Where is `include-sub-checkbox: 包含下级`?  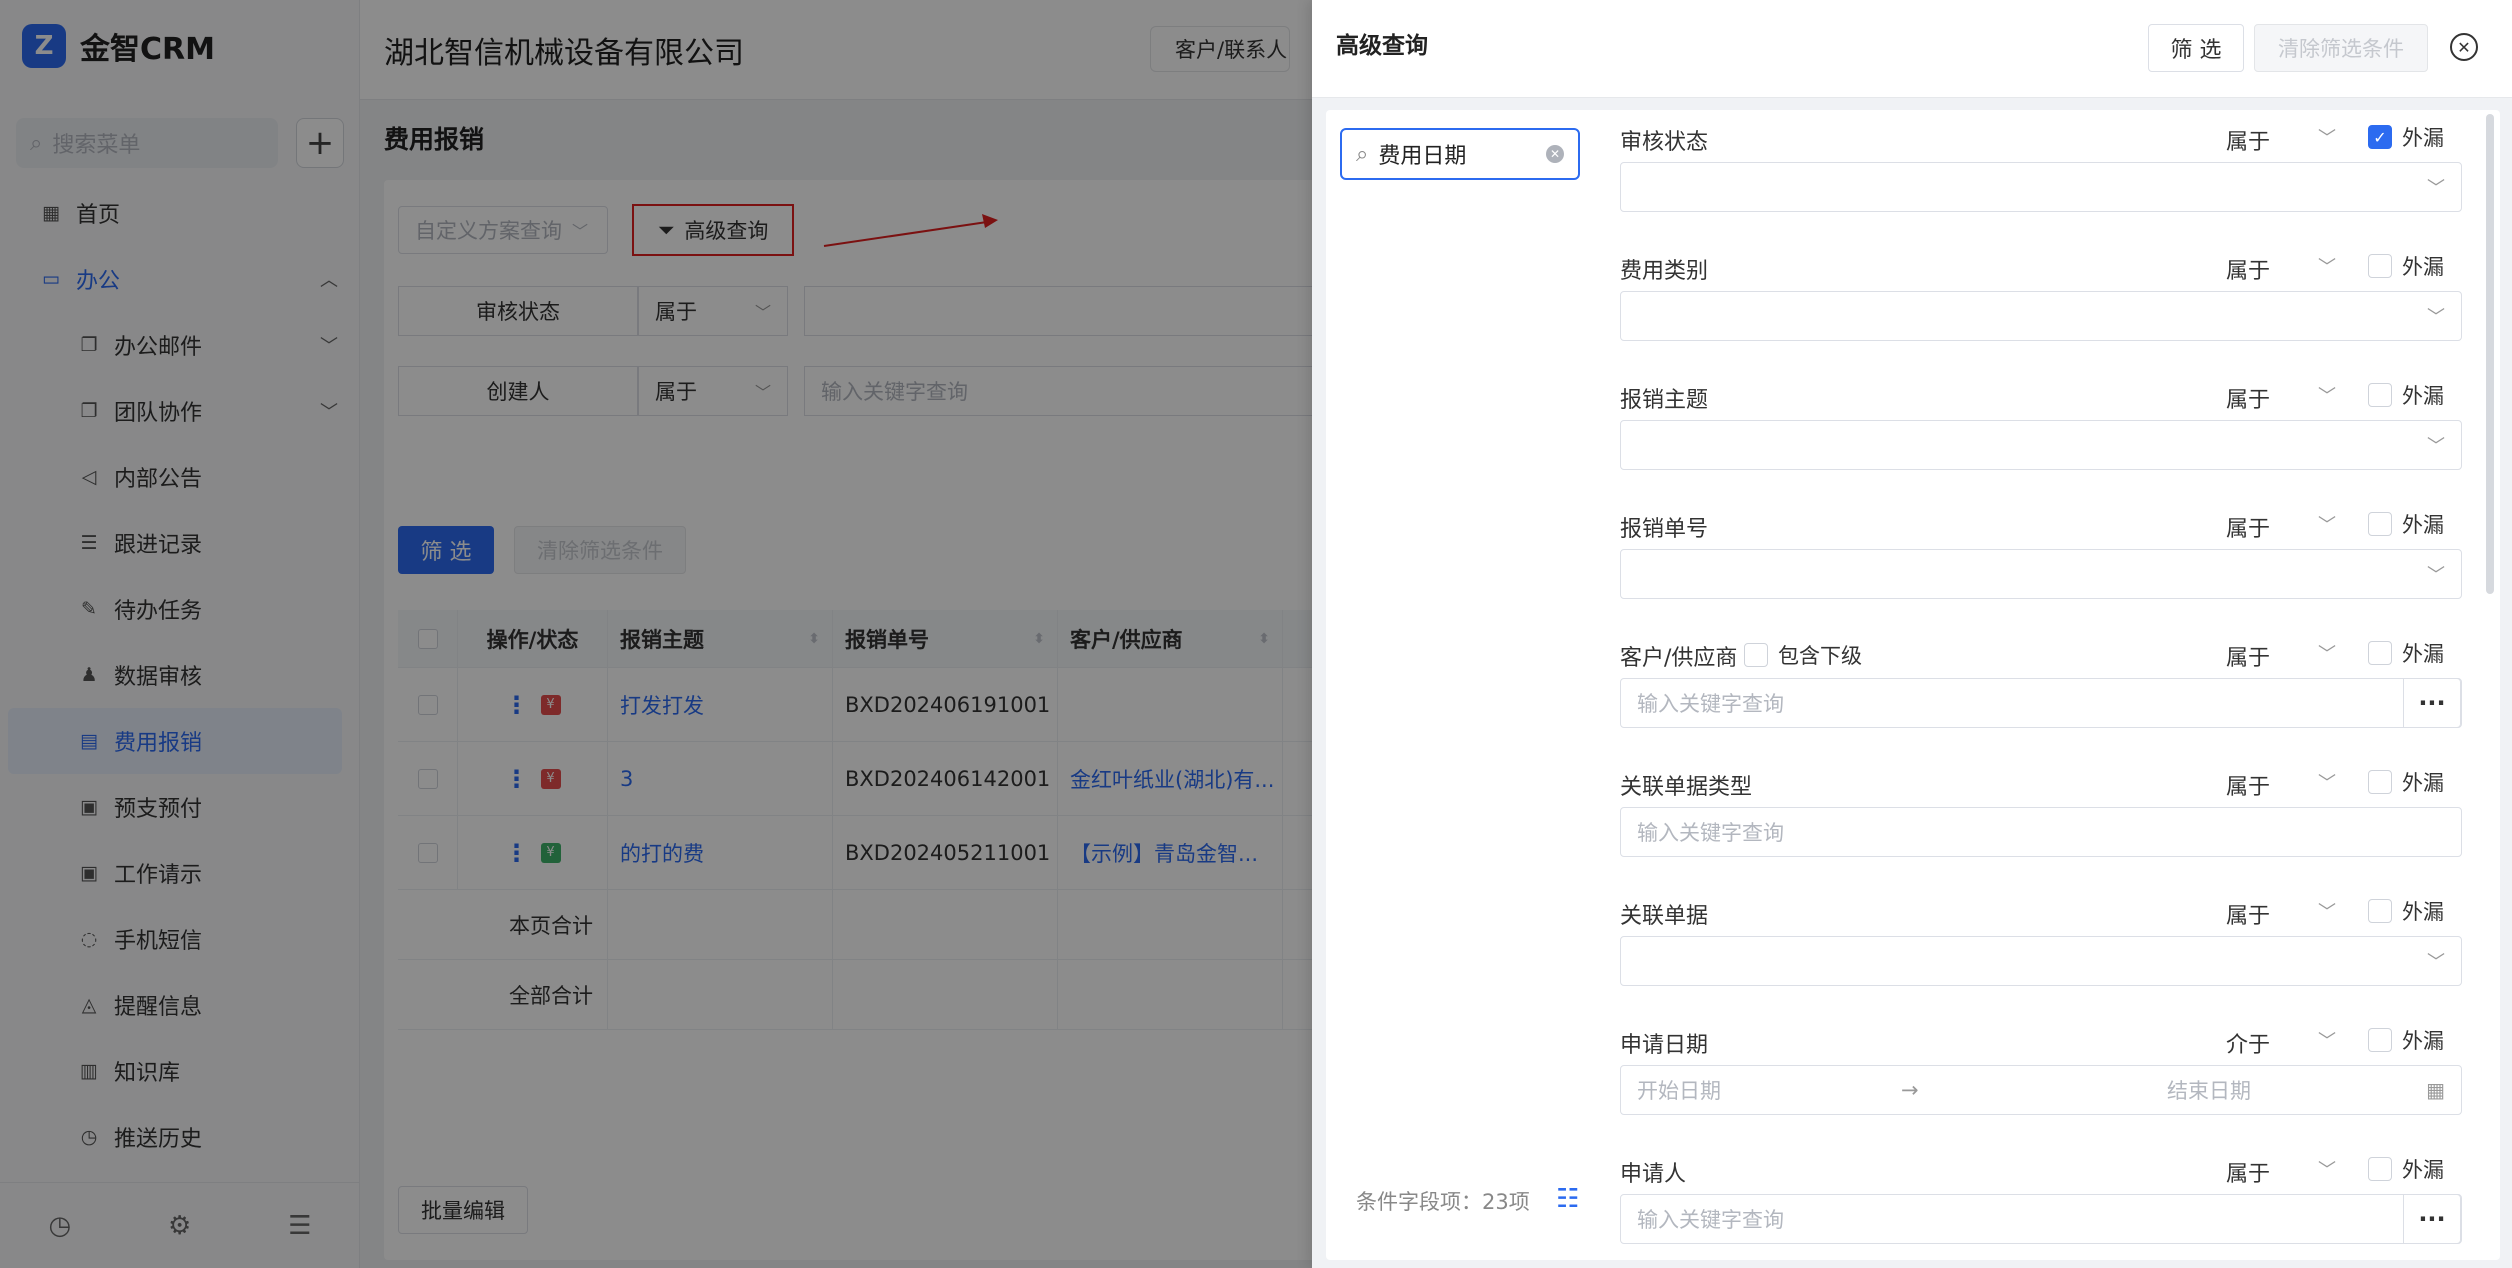 include-sub-checkbox: 包含下级 is located at coordinates (1803, 655).